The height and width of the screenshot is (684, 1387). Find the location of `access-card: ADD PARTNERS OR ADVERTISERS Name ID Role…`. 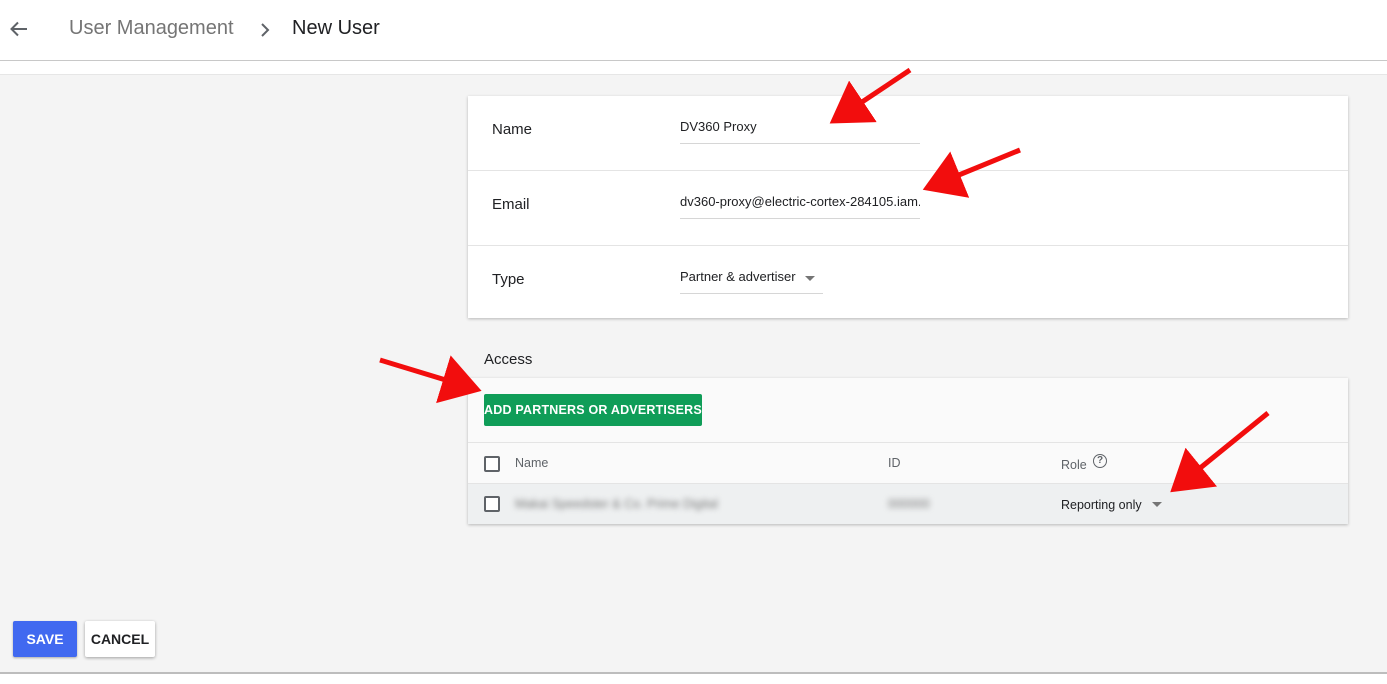

access-card: ADD PARTNERS OR ADVERTISERS Name ID Role… is located at coordinates (908, 451).